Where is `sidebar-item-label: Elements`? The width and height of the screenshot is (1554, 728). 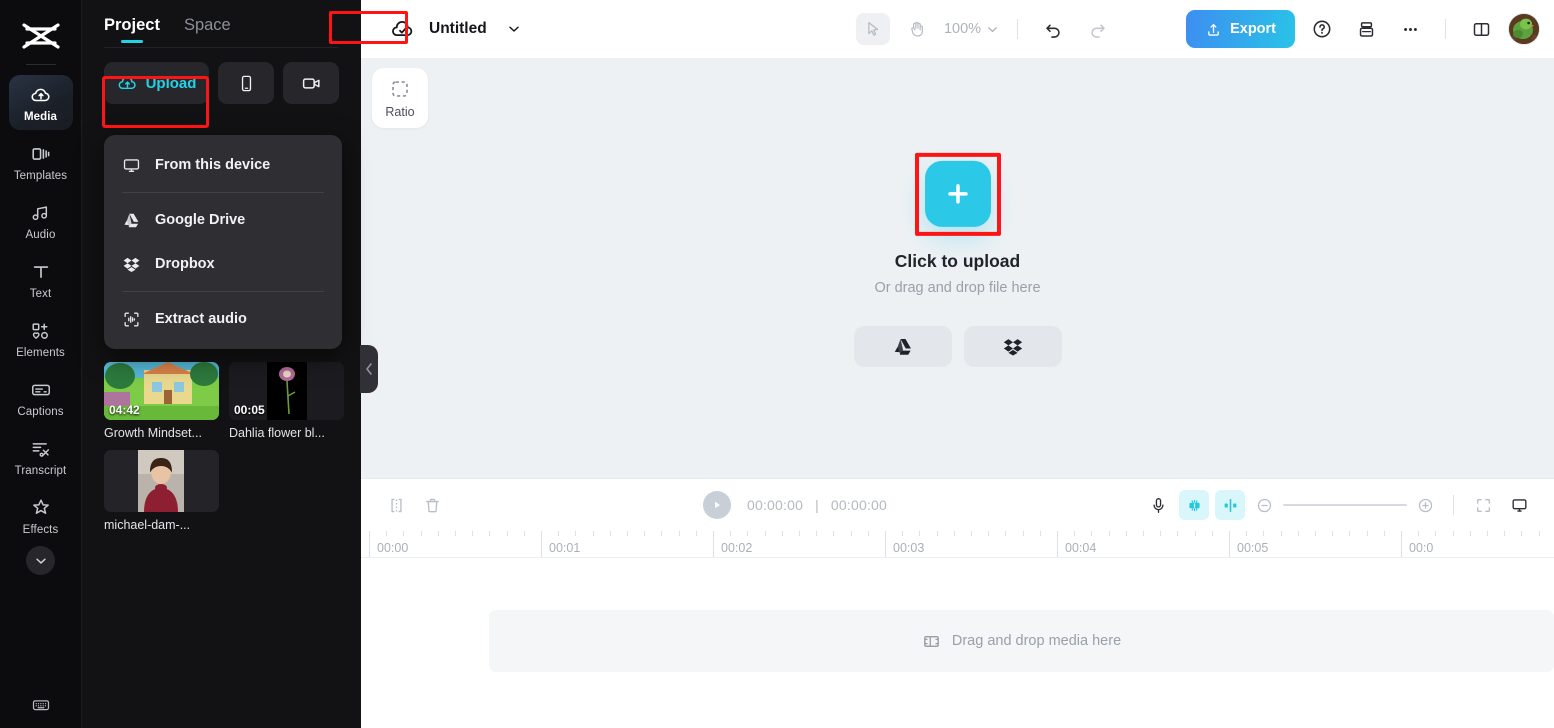
sidebar-item-label: Elements is located at coordinates (40, 353).